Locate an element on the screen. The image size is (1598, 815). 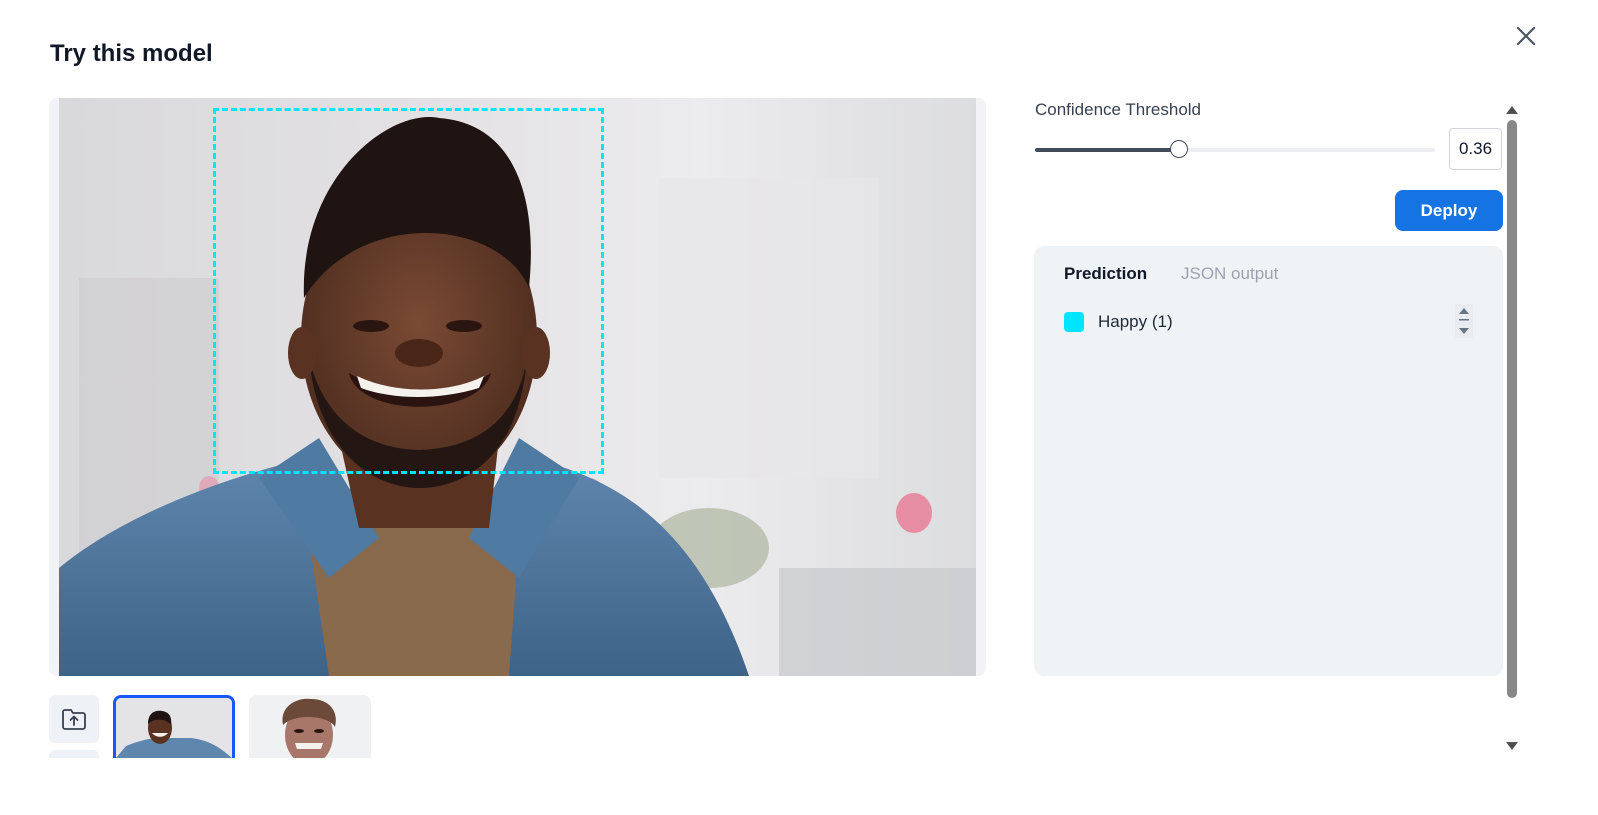
close-button is located at coordinates (1526, 36).